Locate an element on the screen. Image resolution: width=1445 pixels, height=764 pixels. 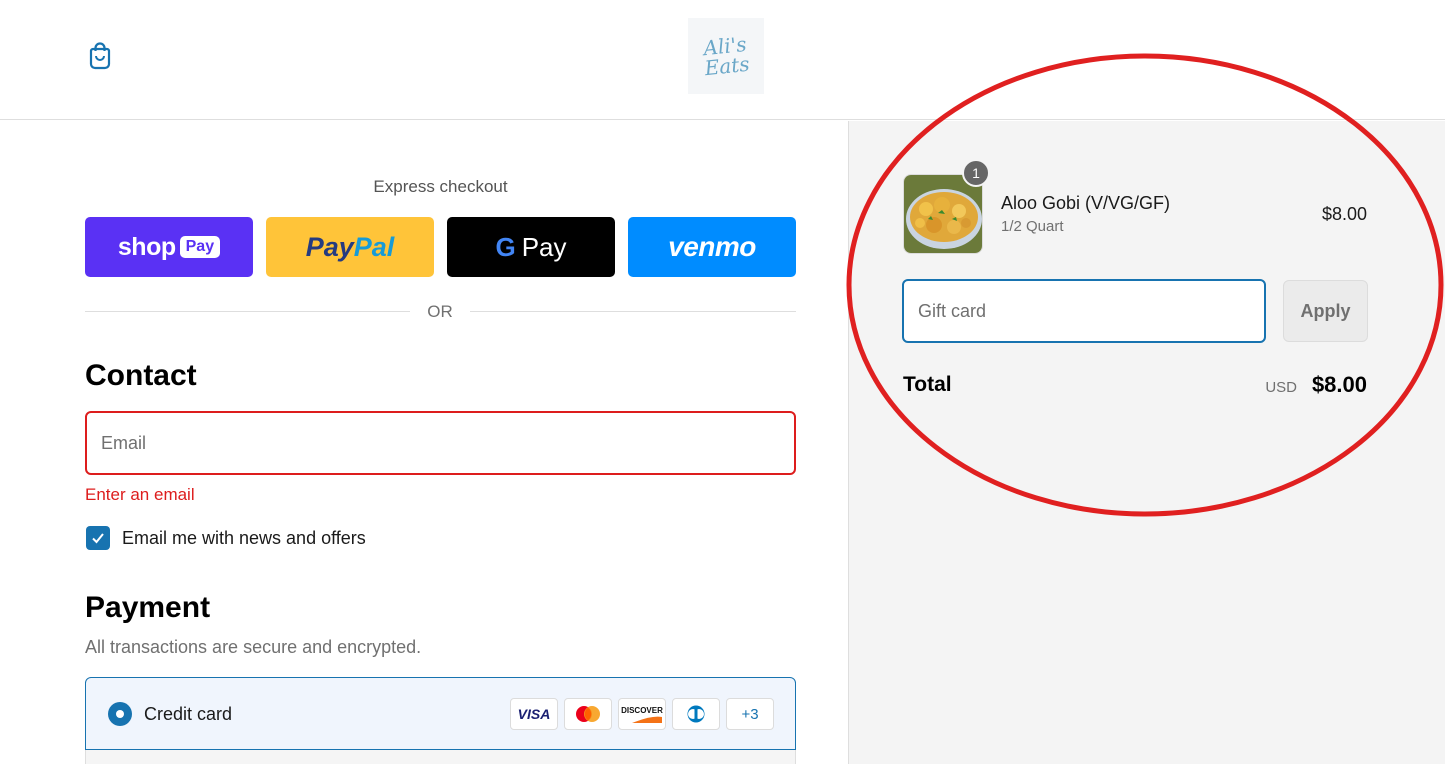
email-input is located at coordinates (440, 443).